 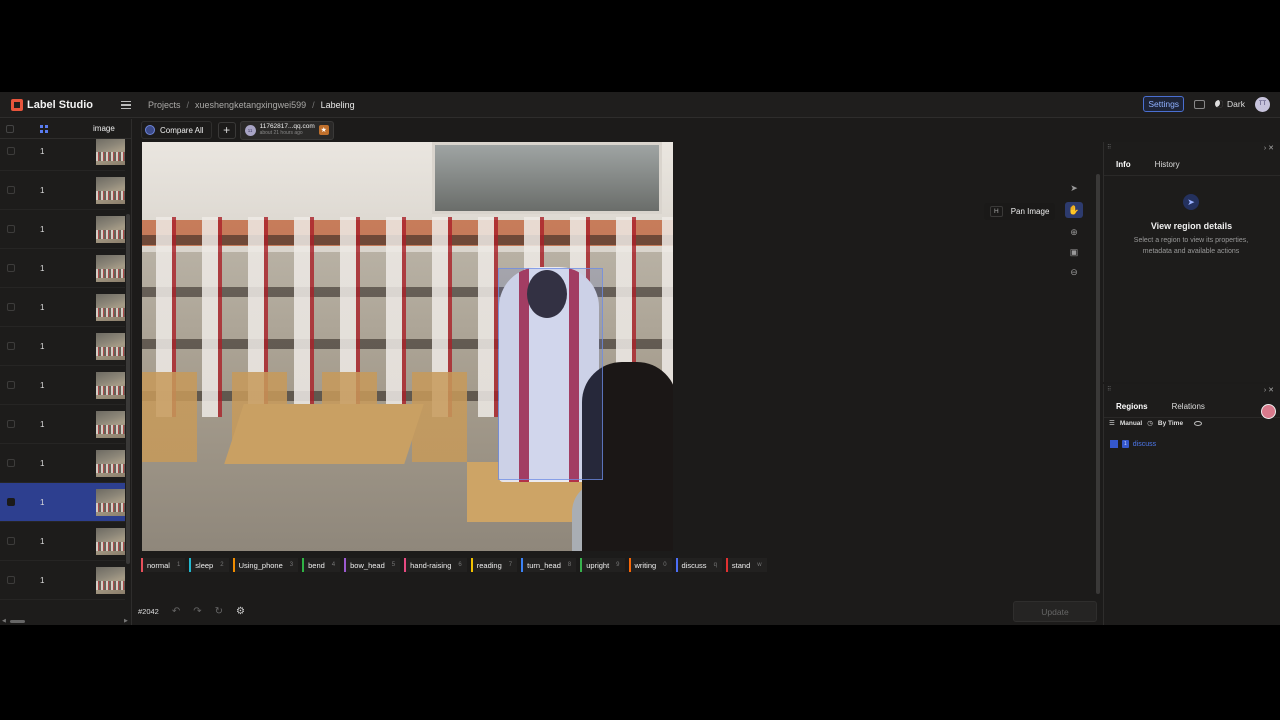 What do you see at coordinates (1170, 423) in the screenshot?
I see `filter-by-time: By Time` at bounding box center [1170, 423].